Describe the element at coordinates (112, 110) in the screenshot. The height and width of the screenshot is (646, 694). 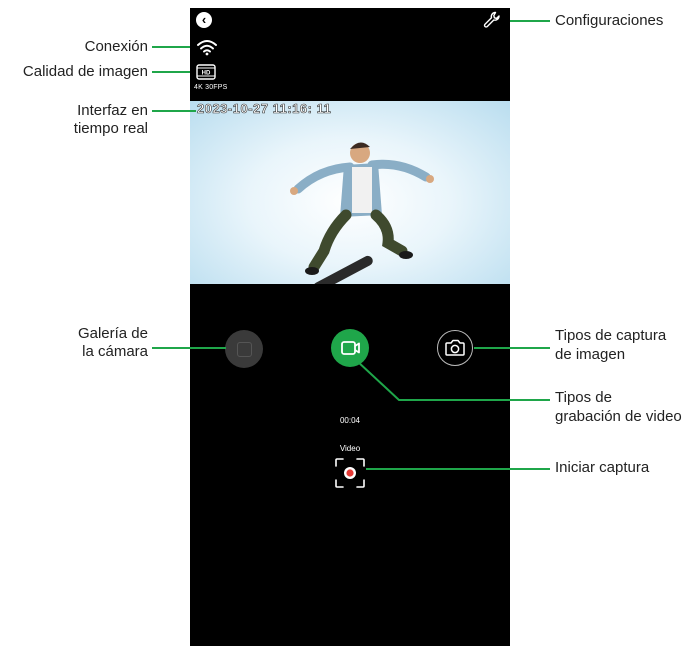
I see `label-interfaz-line1: Interfaz en` at that location.